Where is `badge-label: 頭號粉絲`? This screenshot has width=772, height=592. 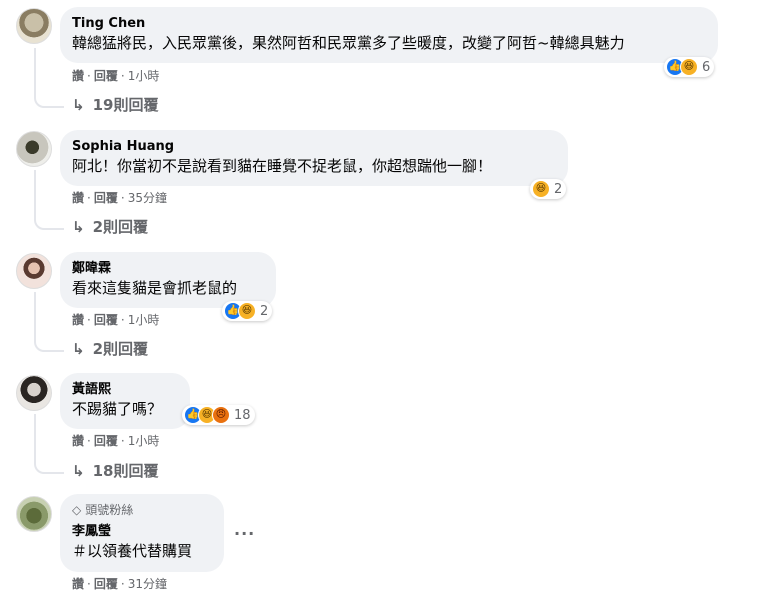
badge-label: 頭號粉絲 is located at coordinates (109, 510).